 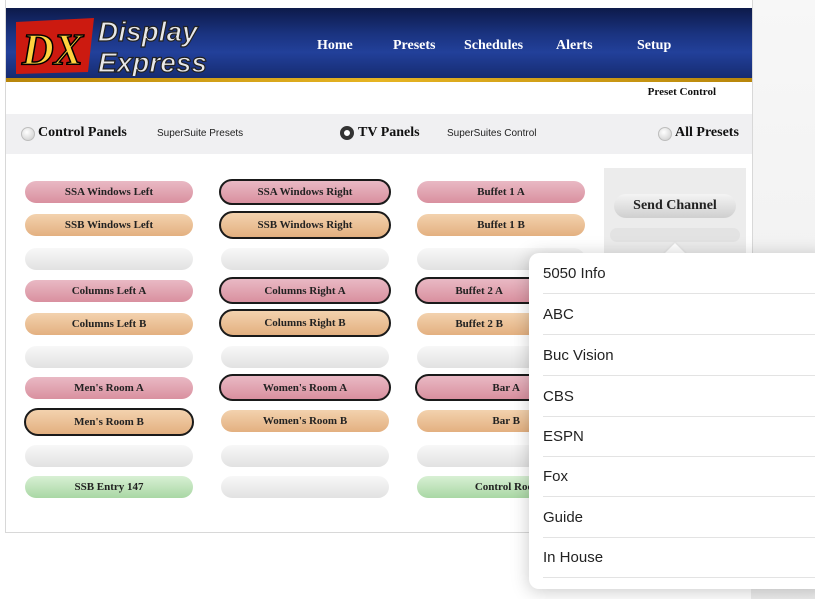 I want to click on preset-button: Columns Left B, so click(x=109, y=324).